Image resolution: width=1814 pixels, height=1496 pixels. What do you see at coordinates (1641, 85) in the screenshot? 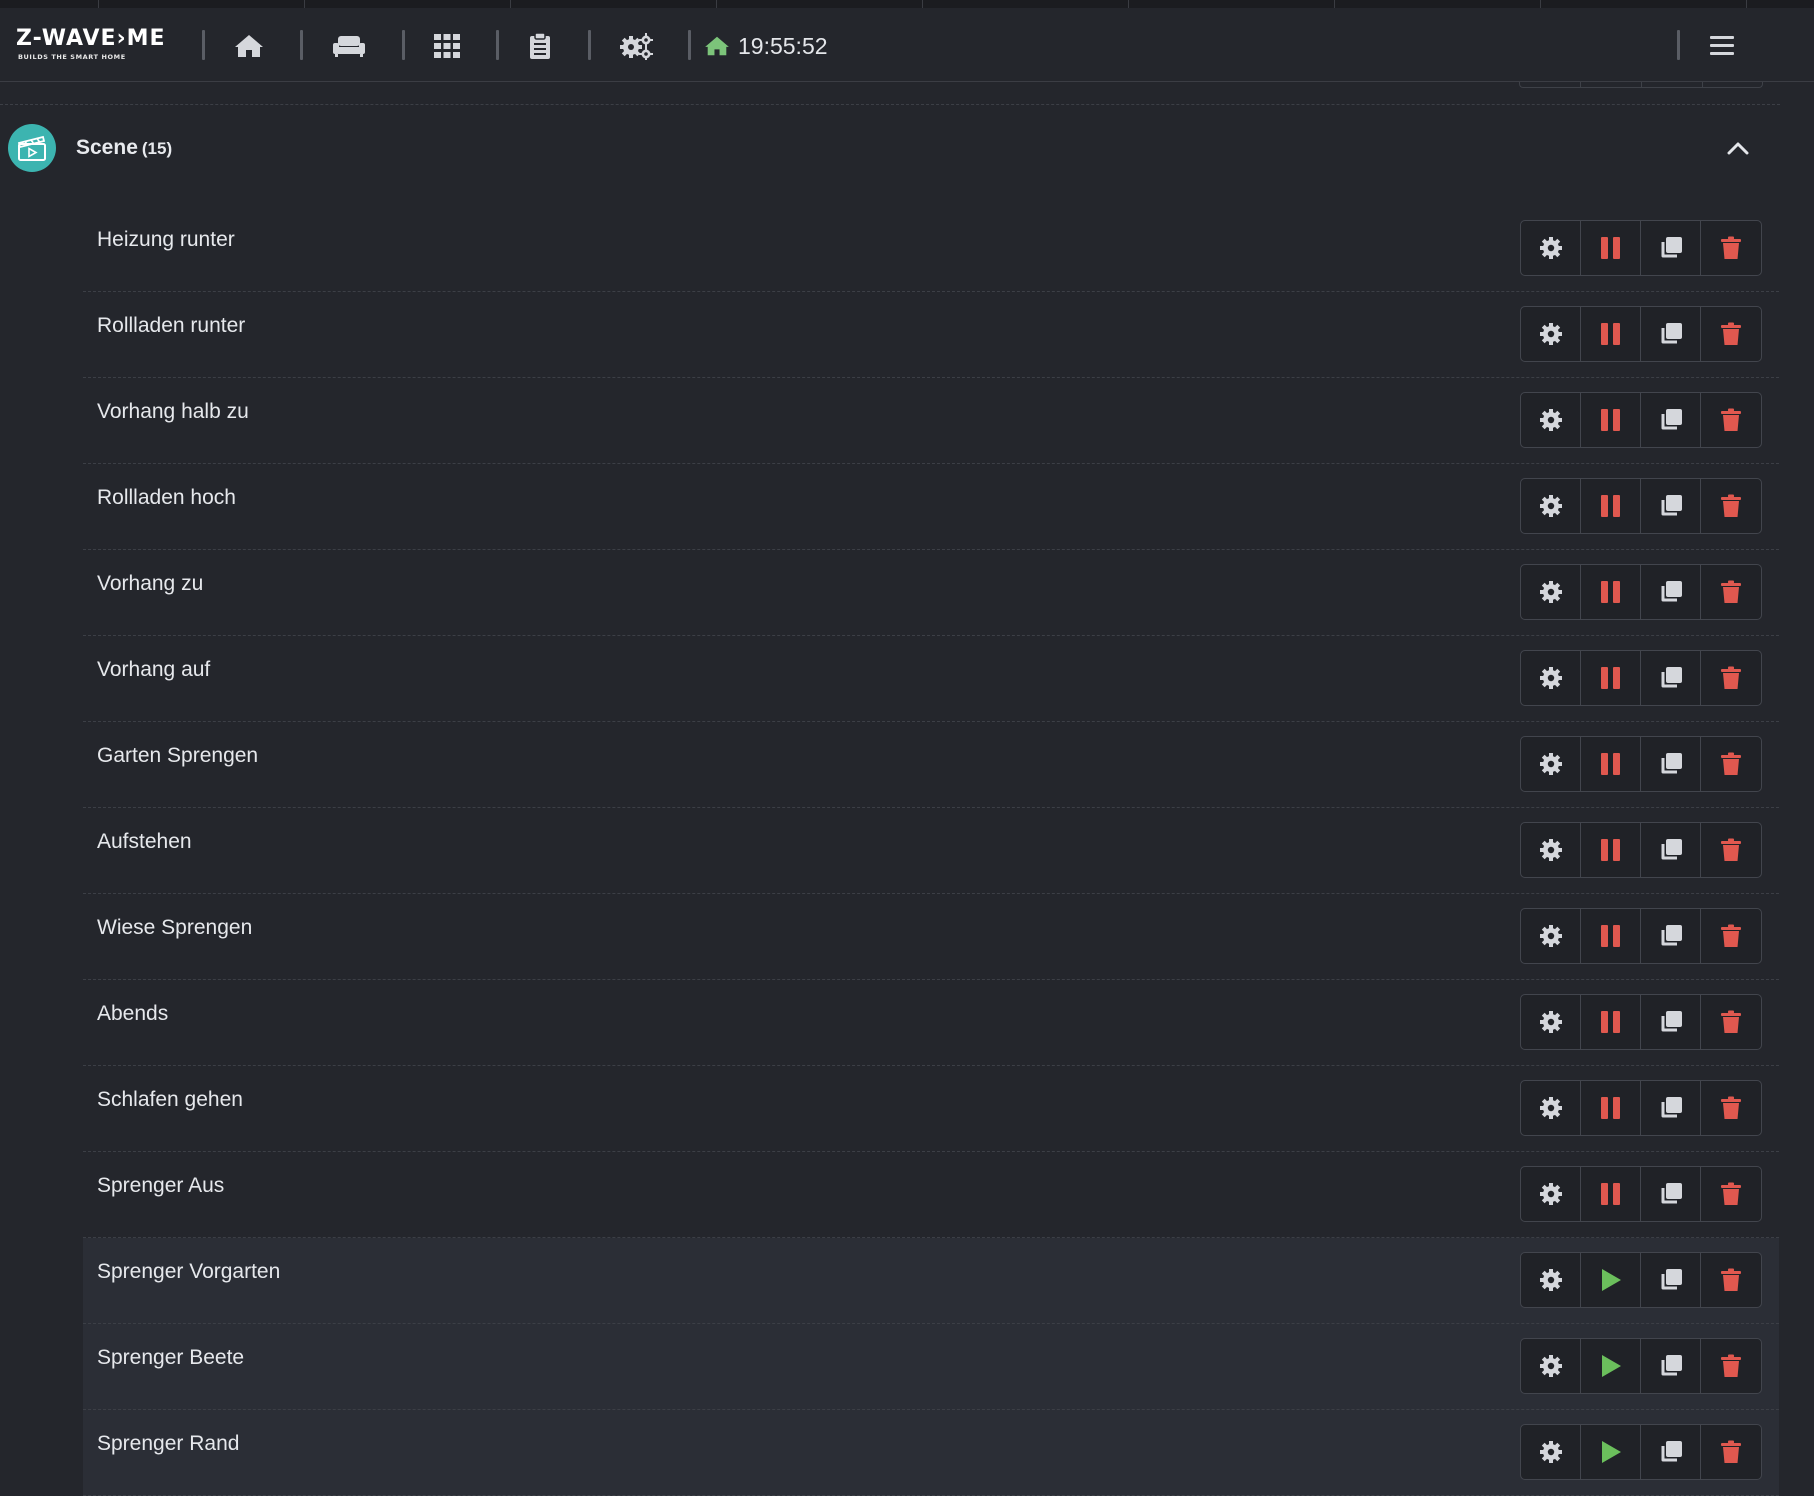
I see `previous-row-buttons` at bounding box center [1641, 85].